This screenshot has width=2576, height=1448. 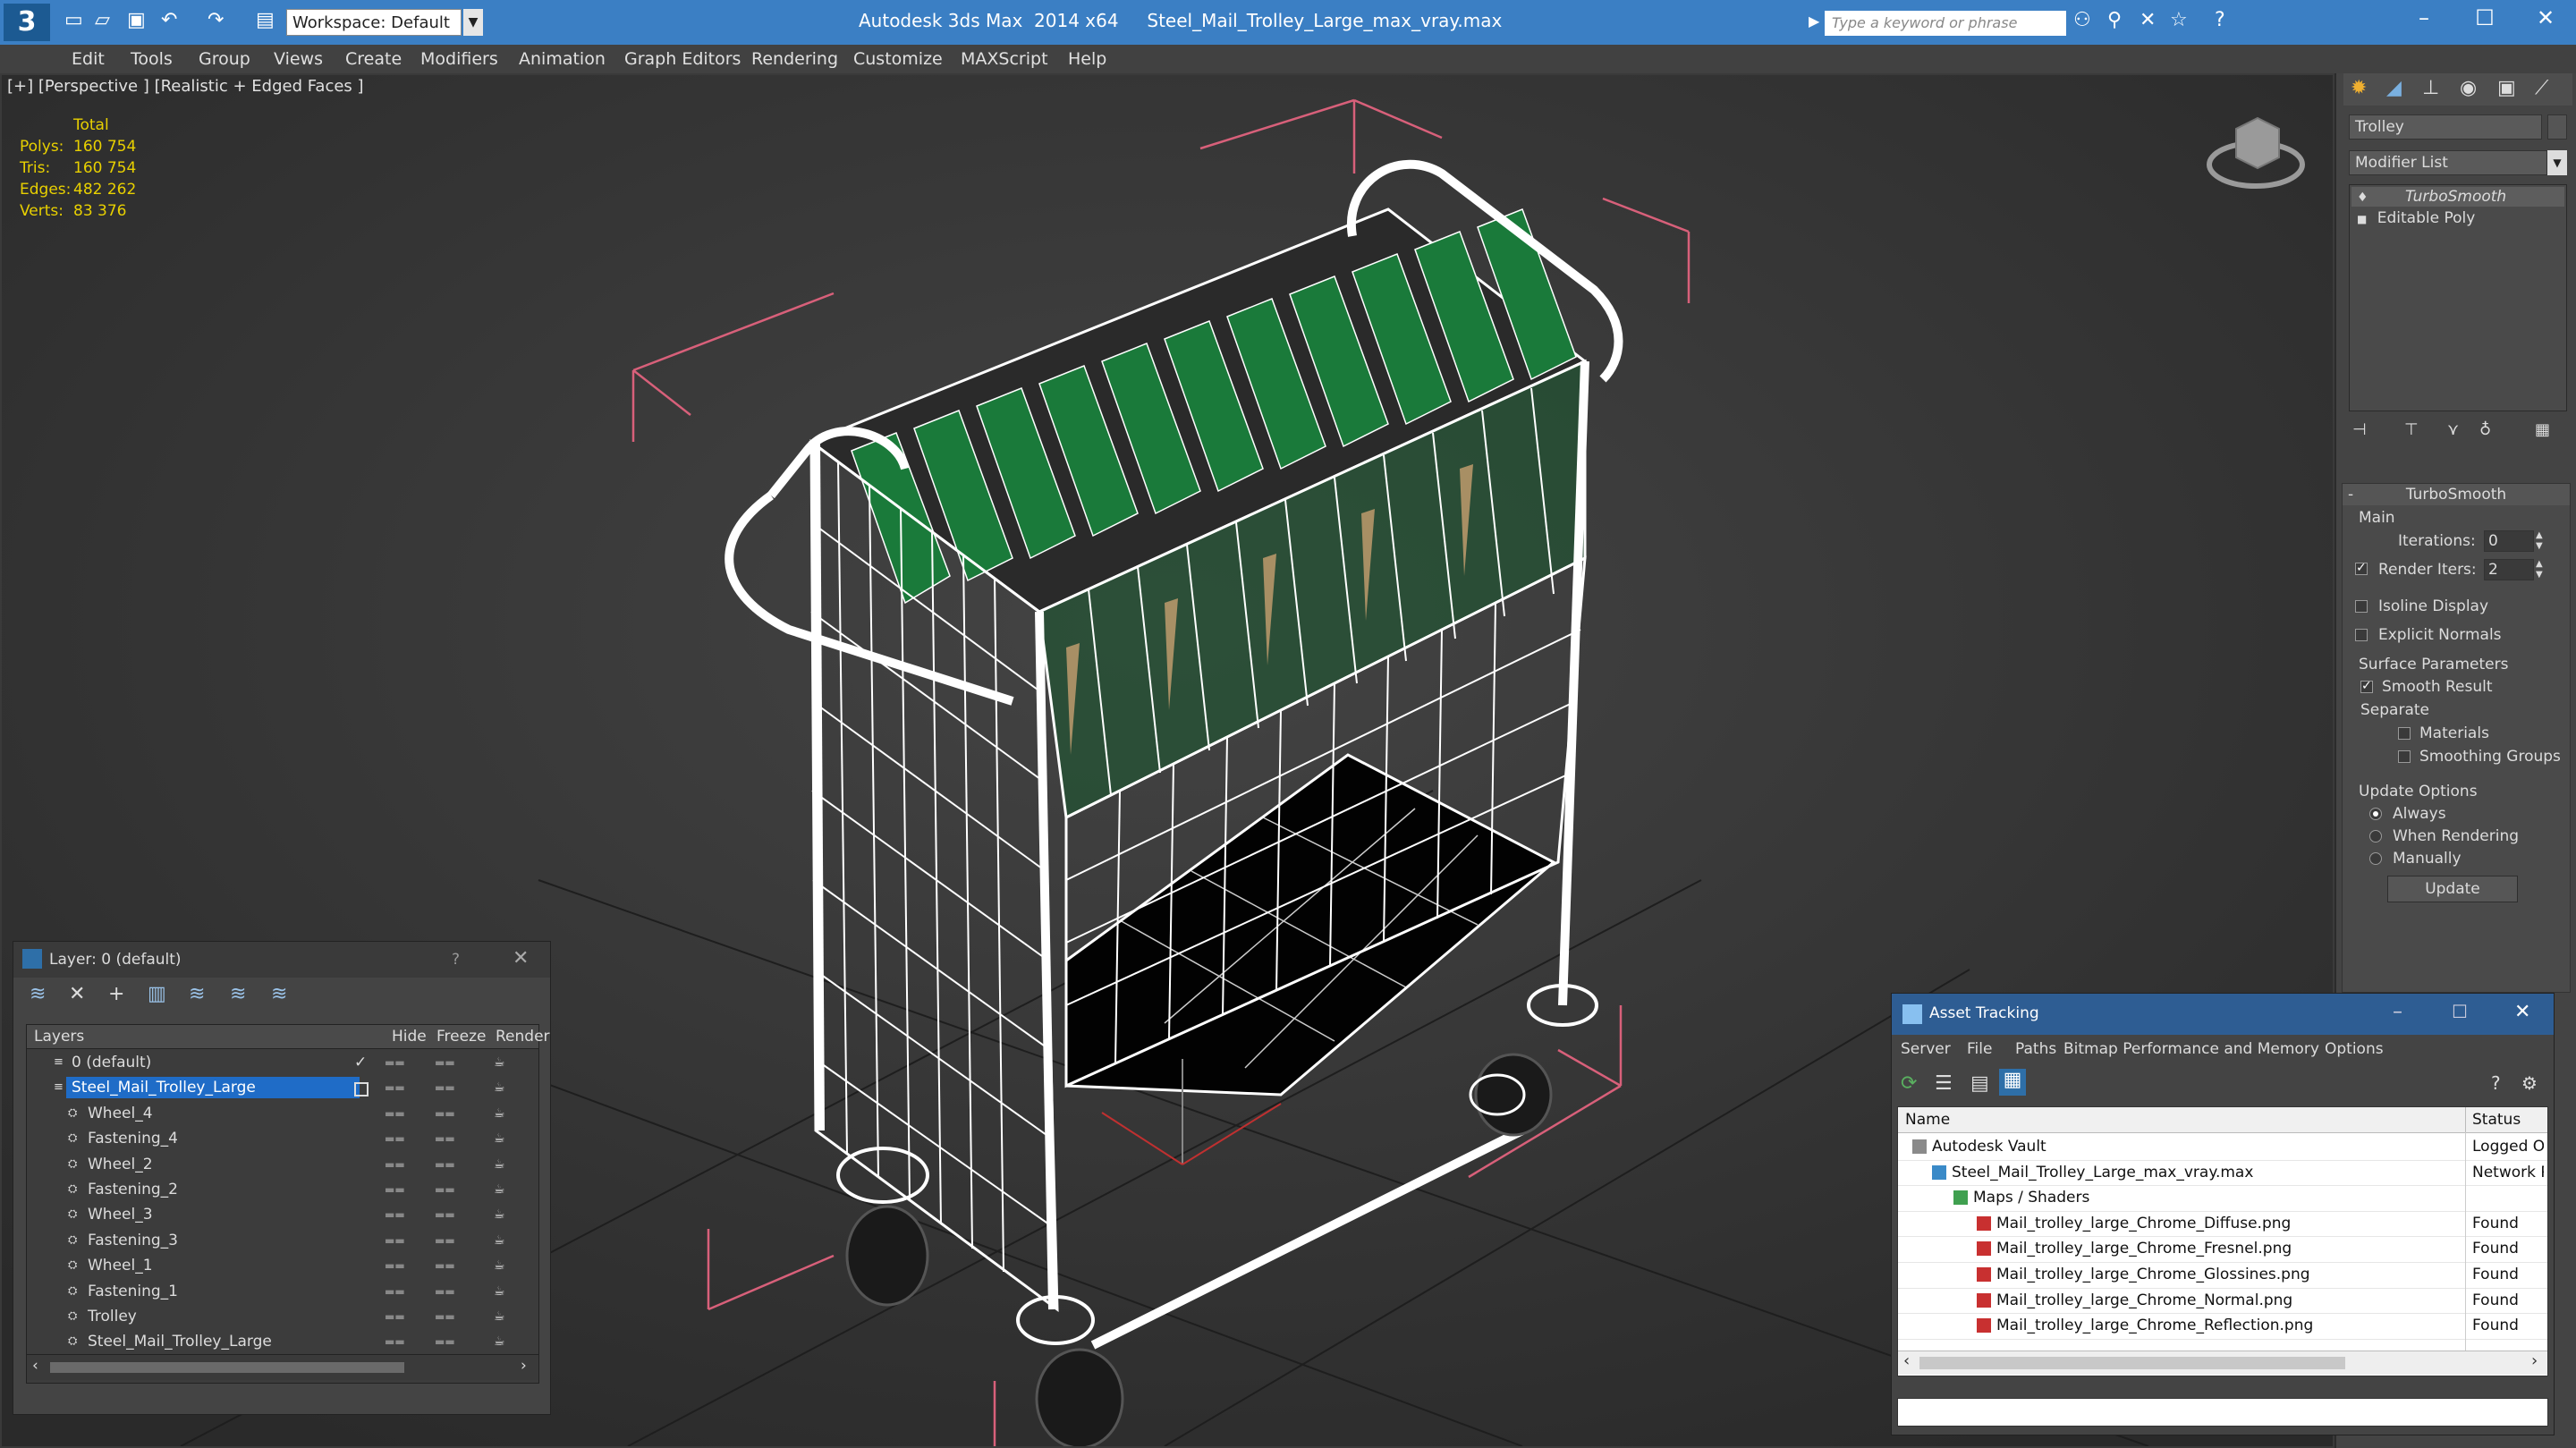 What do you see at coordinates (2542, 429) in the screenshot?
I see `configure-sets-icon: ▦` at bounding box center [2542, 429].